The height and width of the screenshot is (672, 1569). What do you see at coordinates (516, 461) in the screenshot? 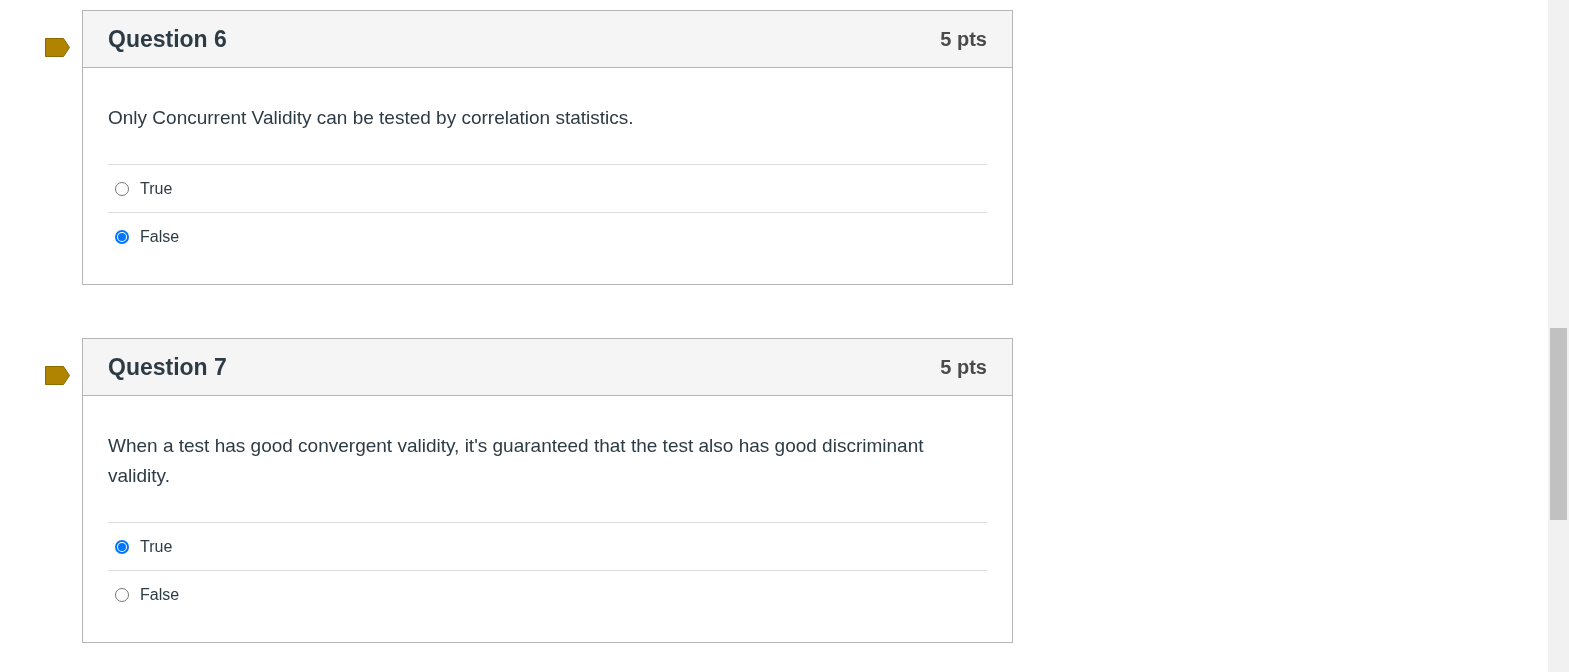
I see `question-text: When a test has good convergent validity, it's guaranteed that the test also has good discriminant validity.` at bounding box center [516, 461].